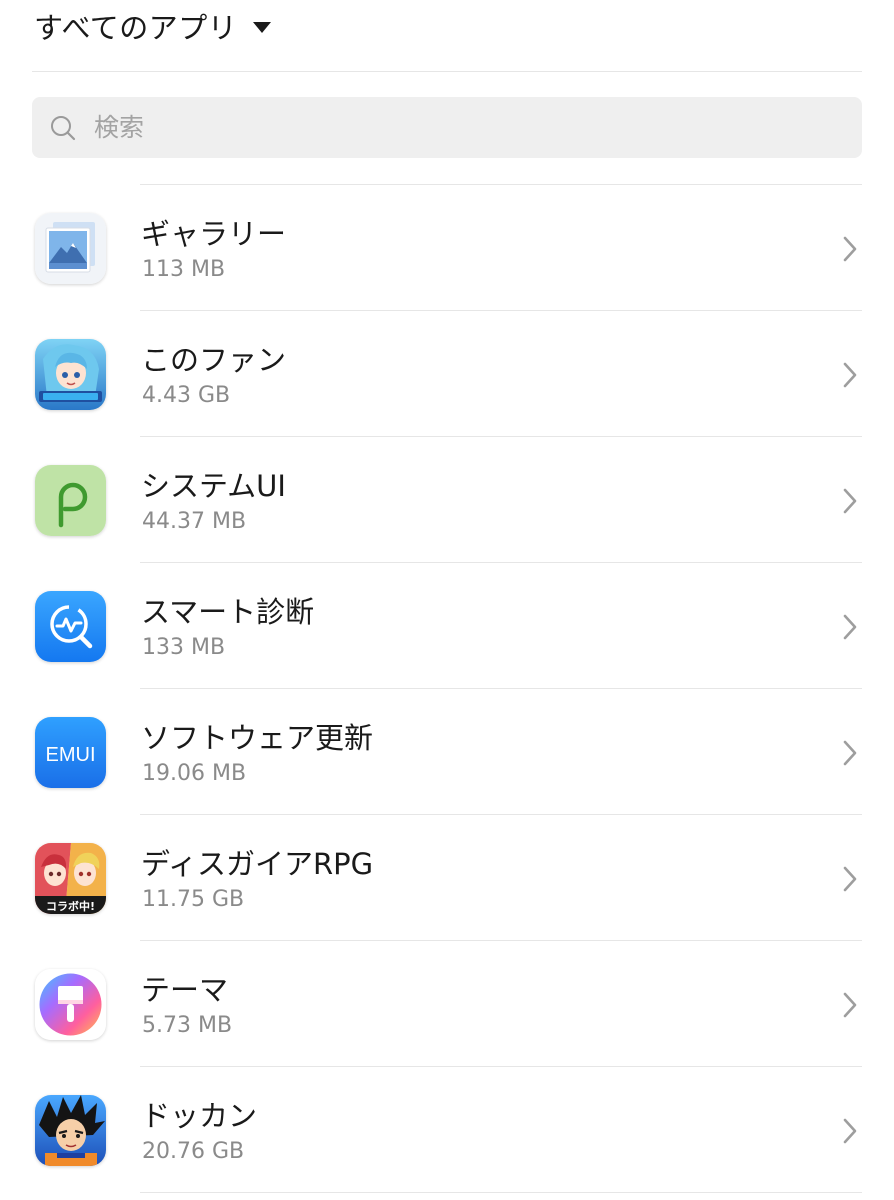 The width and height of the screenshot is (894, 1200). I want to click on dokkan-app-icon, so click(70, 1130).